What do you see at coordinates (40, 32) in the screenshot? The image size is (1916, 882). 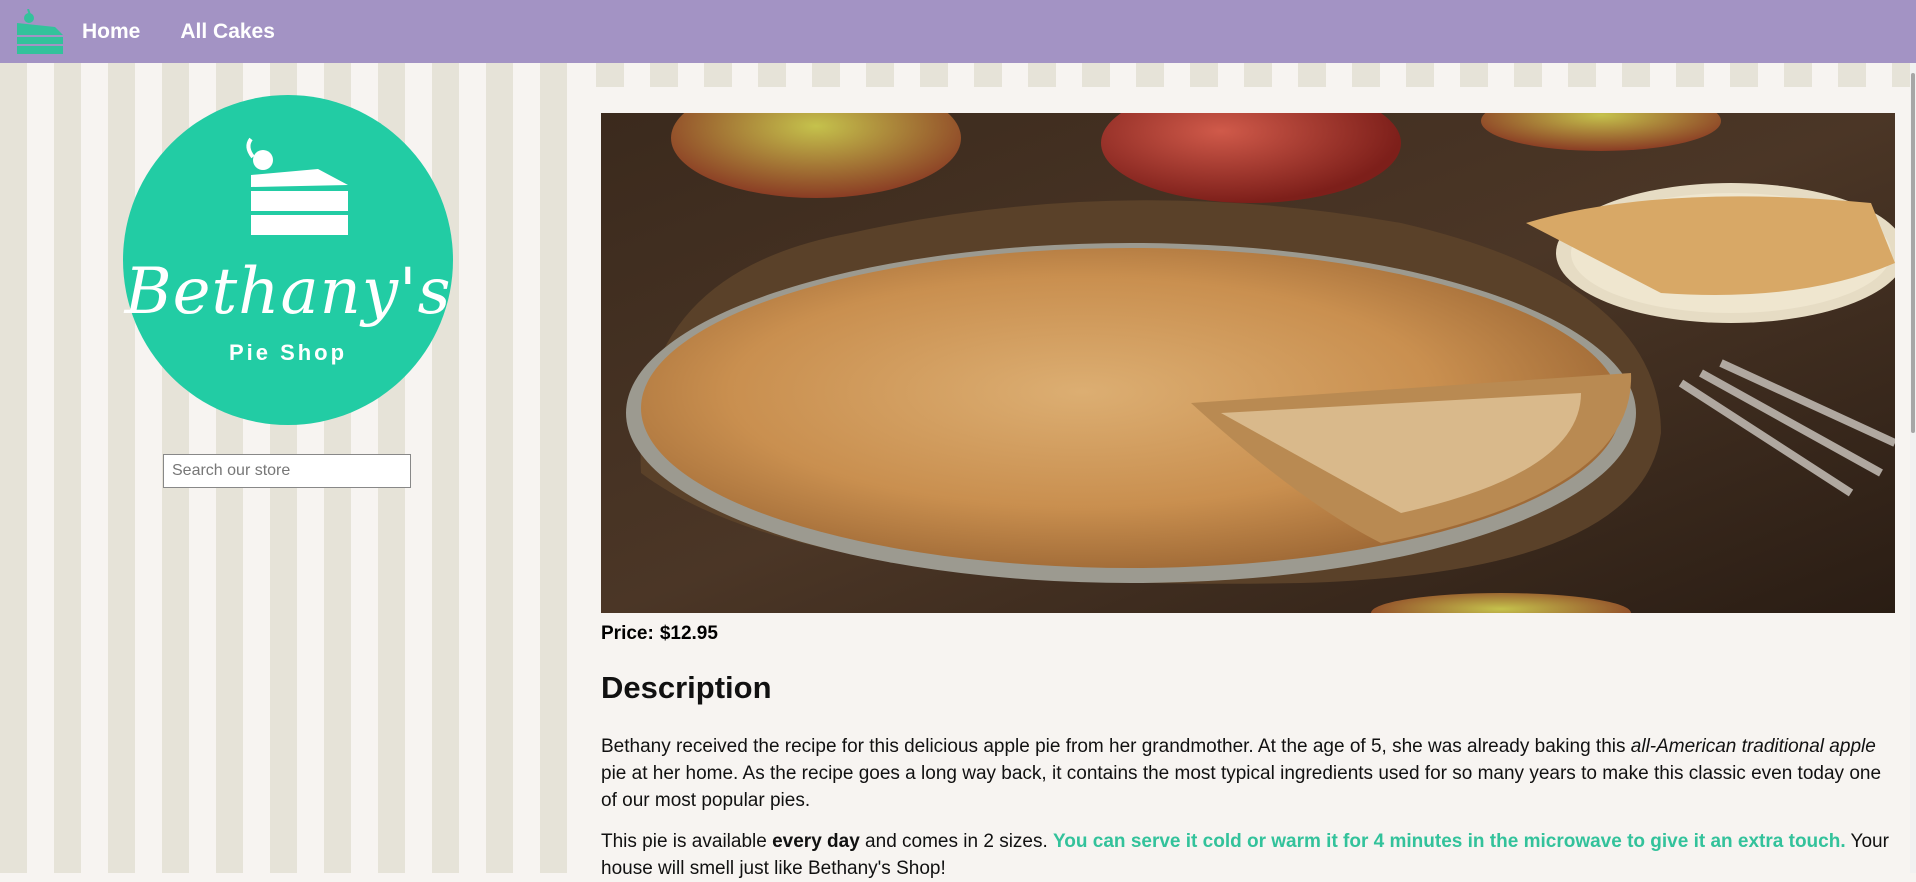 I see `cake-icon` at bounding box center [40, 32].